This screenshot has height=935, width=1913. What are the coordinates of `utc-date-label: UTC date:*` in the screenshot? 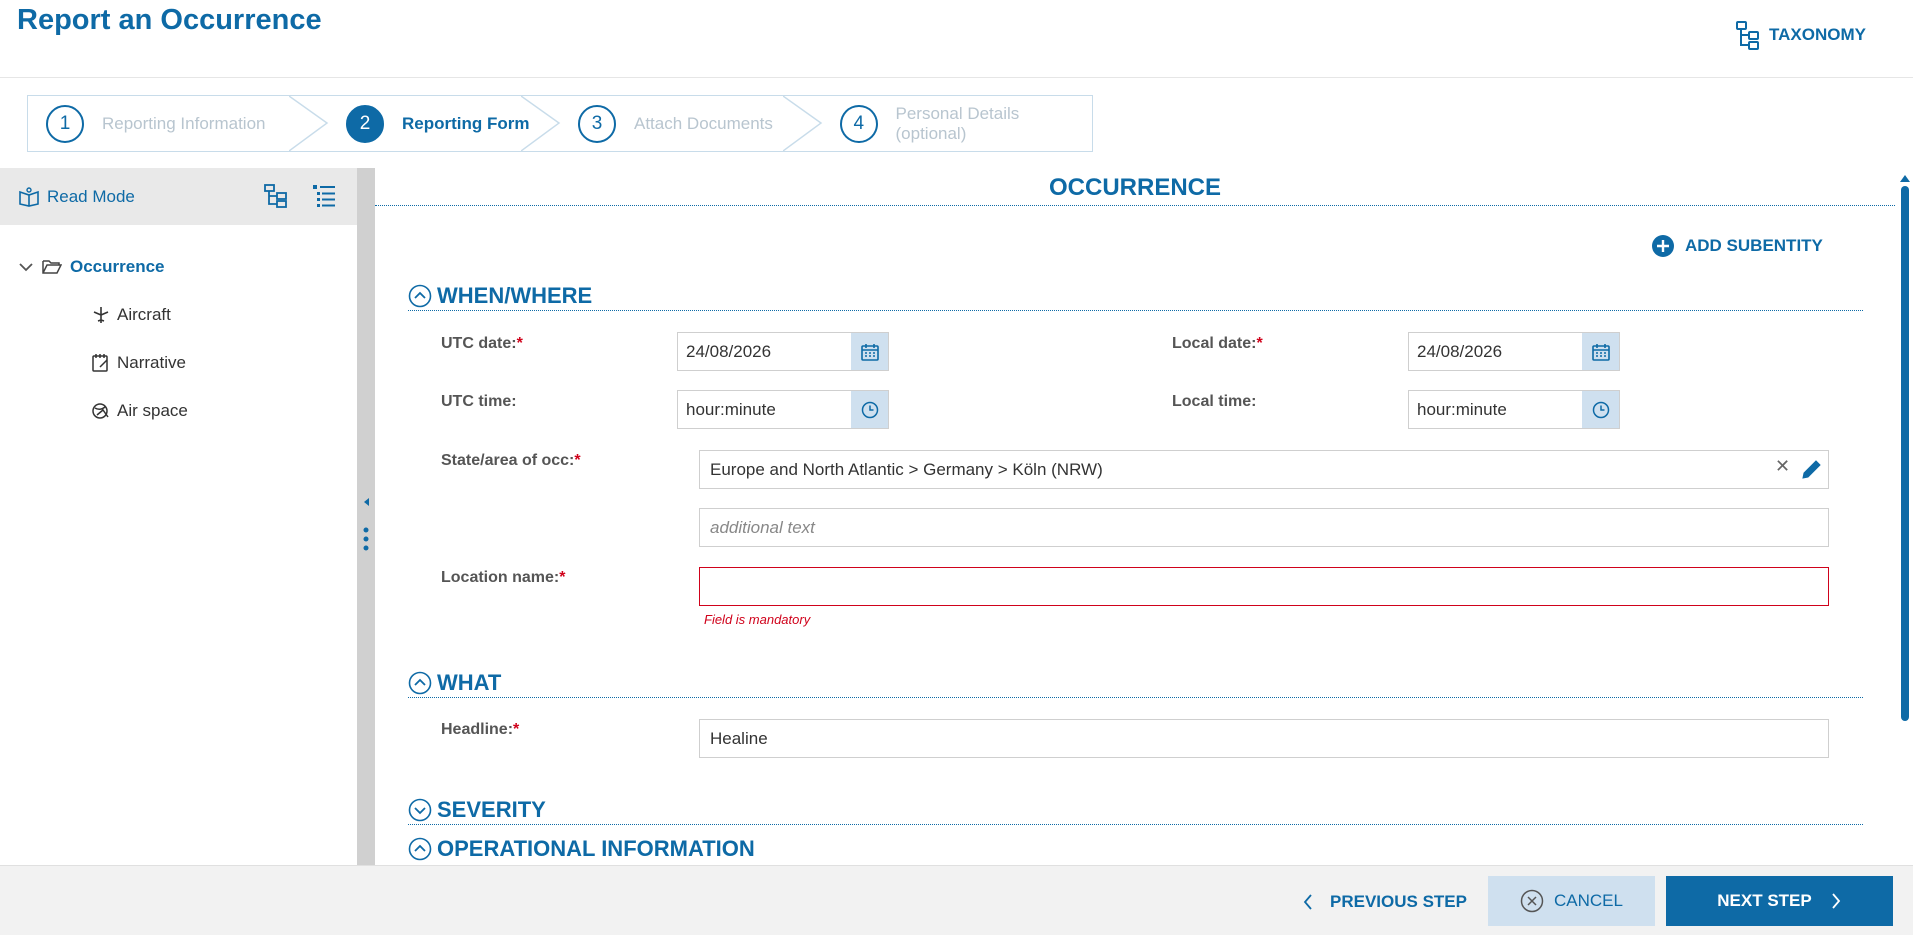 It's located at (482, 344).